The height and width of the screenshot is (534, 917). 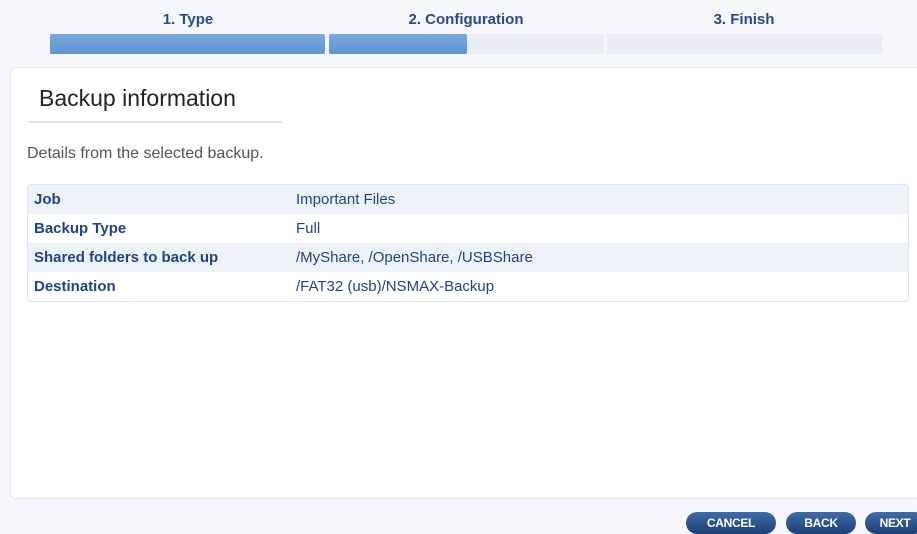 What do you see at coordinates (137, 98) in the screenshot?
I see `page-title: Backup information` at bounding box center [137, 98].